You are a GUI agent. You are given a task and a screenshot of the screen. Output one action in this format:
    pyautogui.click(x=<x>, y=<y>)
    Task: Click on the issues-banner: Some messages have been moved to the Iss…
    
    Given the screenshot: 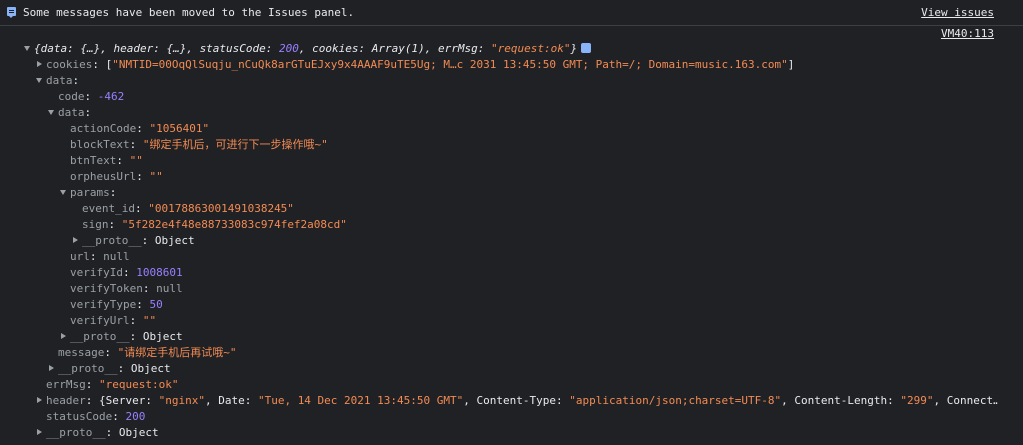 What is the action you would take?
    pyautogui.click(x=511, y=13)
    